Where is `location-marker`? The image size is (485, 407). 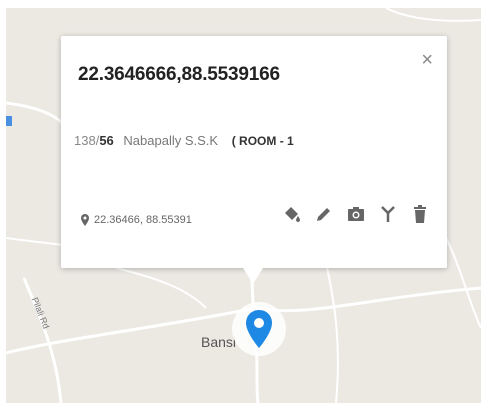 location-marker is located at coordinates (259, 329).